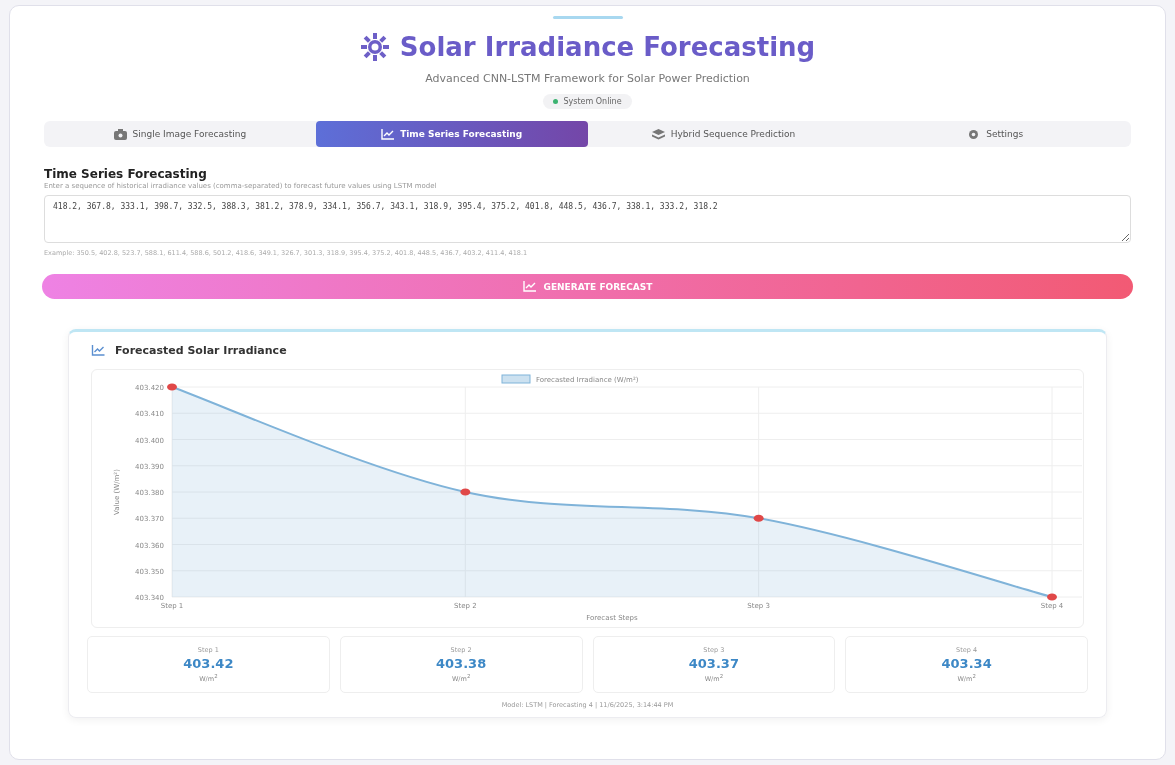 The width and height of the screenshot is (1175, 765). What do you see at coordinates (713, 663) in the screenshot?
I see `step-value: 403.37` at bounding box center [713, 663].